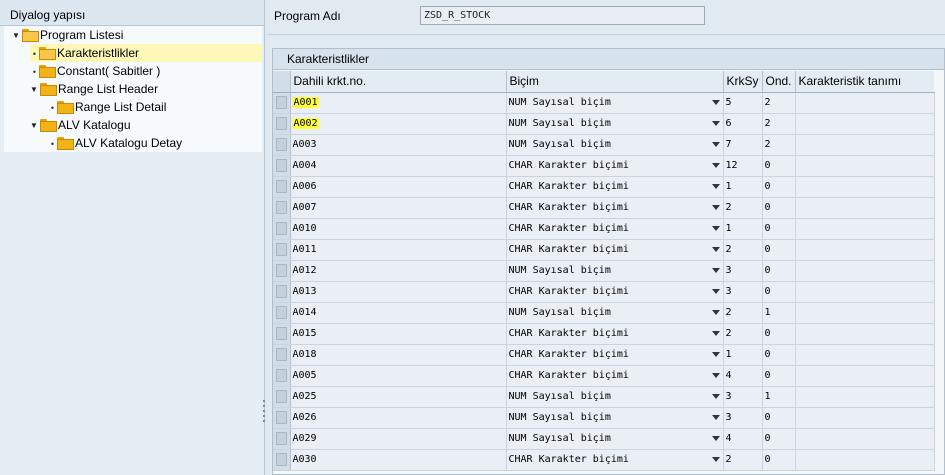 The height and width of the screenshot is (475, 945). Describe the element at coordinates (398, 439) in the screenshot. I see `cell-code: A029` at that location.